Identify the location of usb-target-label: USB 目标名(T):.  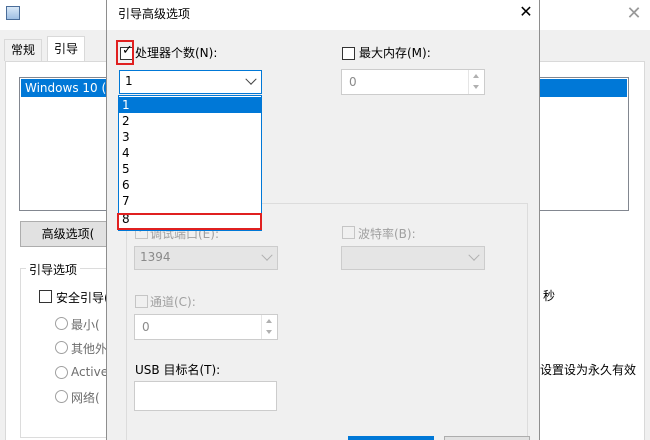
(178, 370).